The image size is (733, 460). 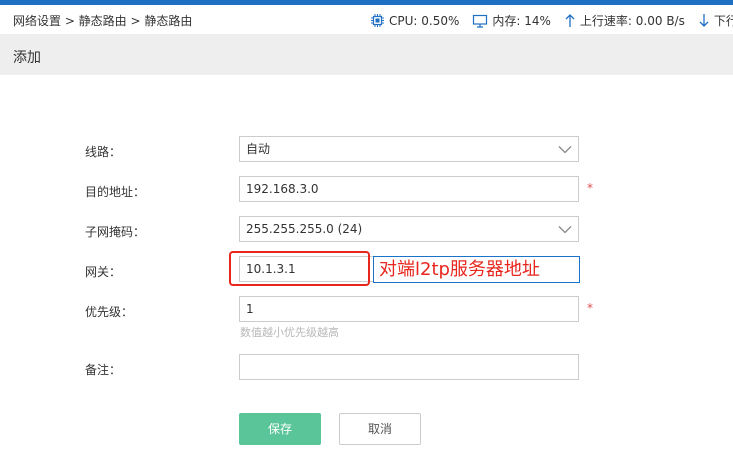 What do you see at coordinates (258, 149) in the screenshot?
I see `line-selected-value: 自动` at bounding box center [258, 149].